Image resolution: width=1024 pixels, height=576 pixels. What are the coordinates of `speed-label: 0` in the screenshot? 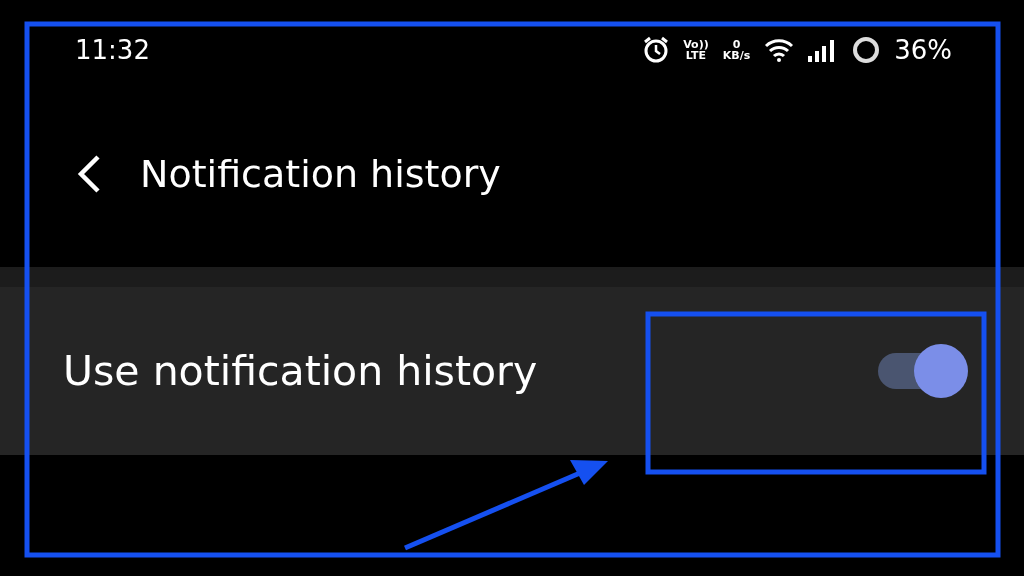 It's located at (736, 44).